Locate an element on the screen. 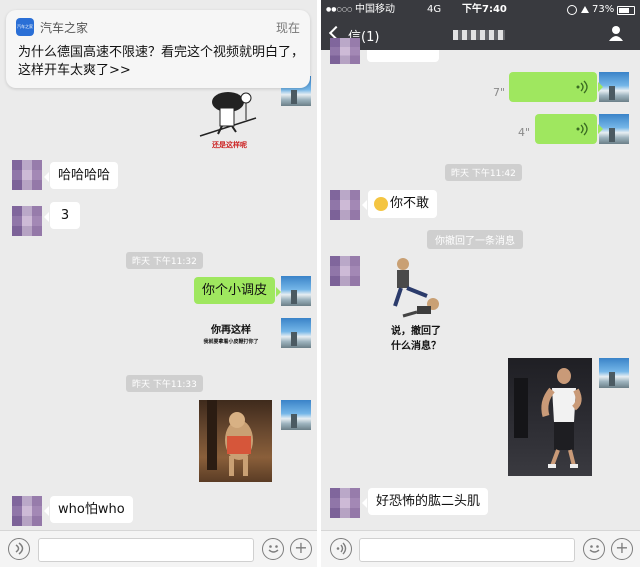 The width and height of the screenshot is (640, 567). voice-duration: 7" is located at coordinates (499, 92).